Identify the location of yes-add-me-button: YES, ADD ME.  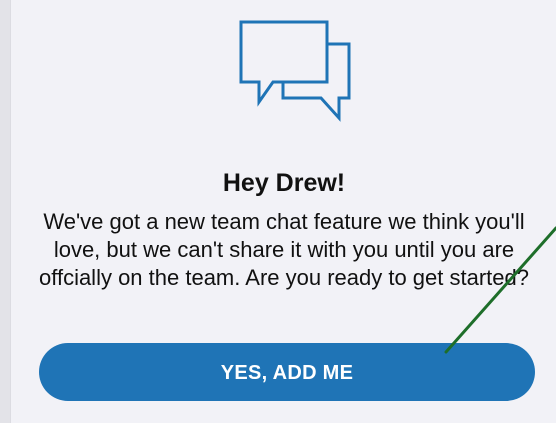
(287, 372).